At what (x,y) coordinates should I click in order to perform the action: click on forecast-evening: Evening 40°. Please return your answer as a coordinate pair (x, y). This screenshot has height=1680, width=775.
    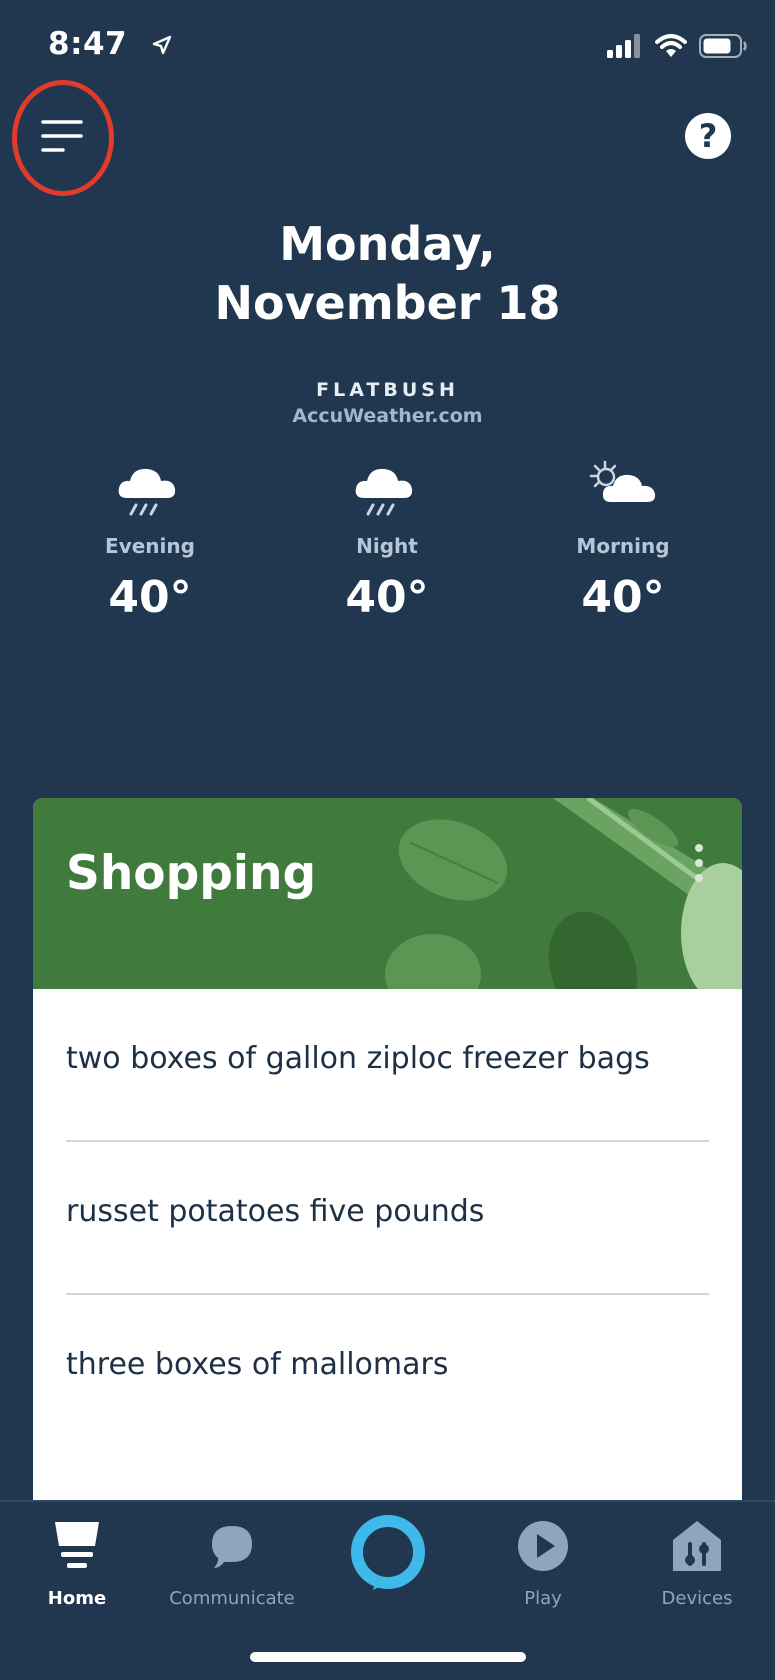
    Looking at the image, I should click on (150, 540).